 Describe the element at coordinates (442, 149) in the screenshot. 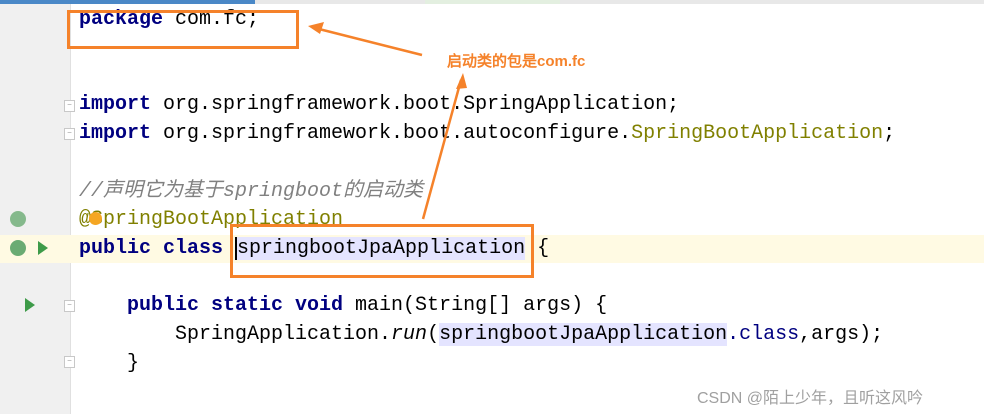

I see `arrow-up` at that location.